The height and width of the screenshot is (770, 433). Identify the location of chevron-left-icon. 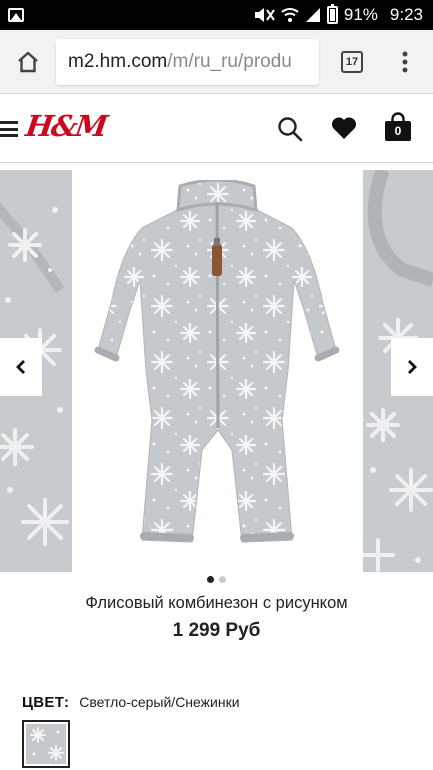
(20, 367).